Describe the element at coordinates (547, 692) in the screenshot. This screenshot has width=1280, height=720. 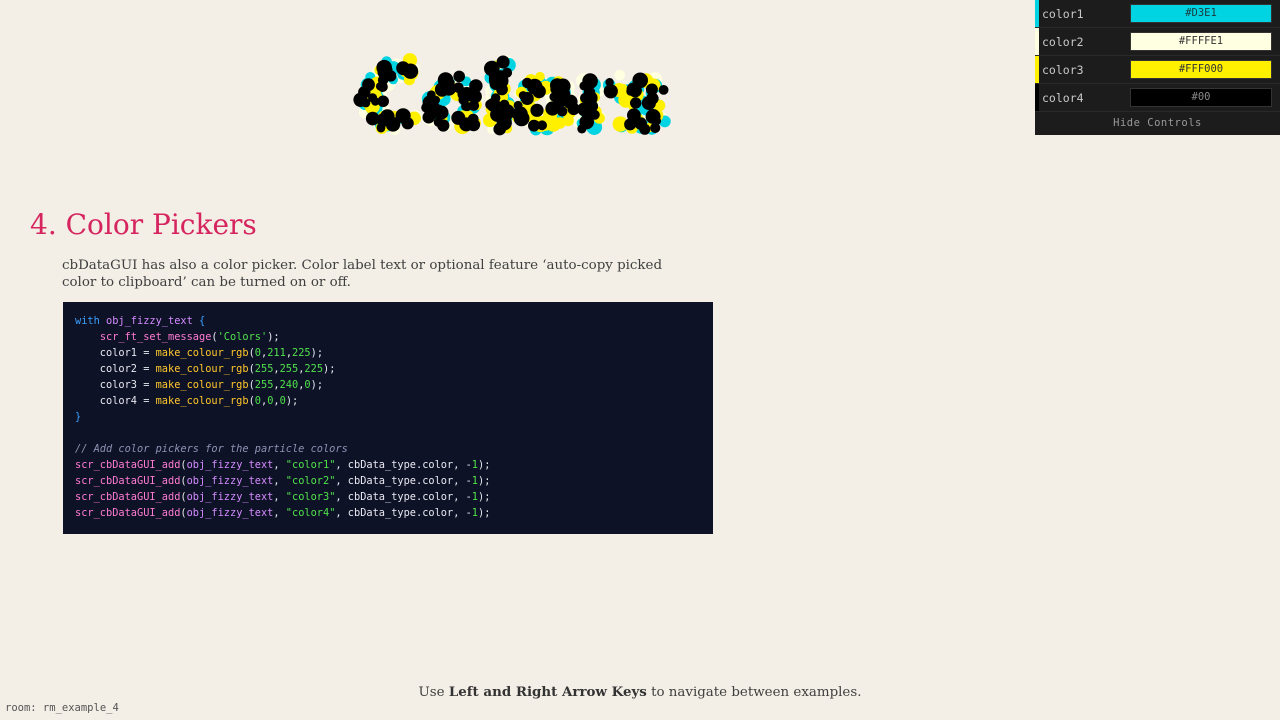
I see `nav-hint-keys: Left and Right Arrow Keys` at that location.